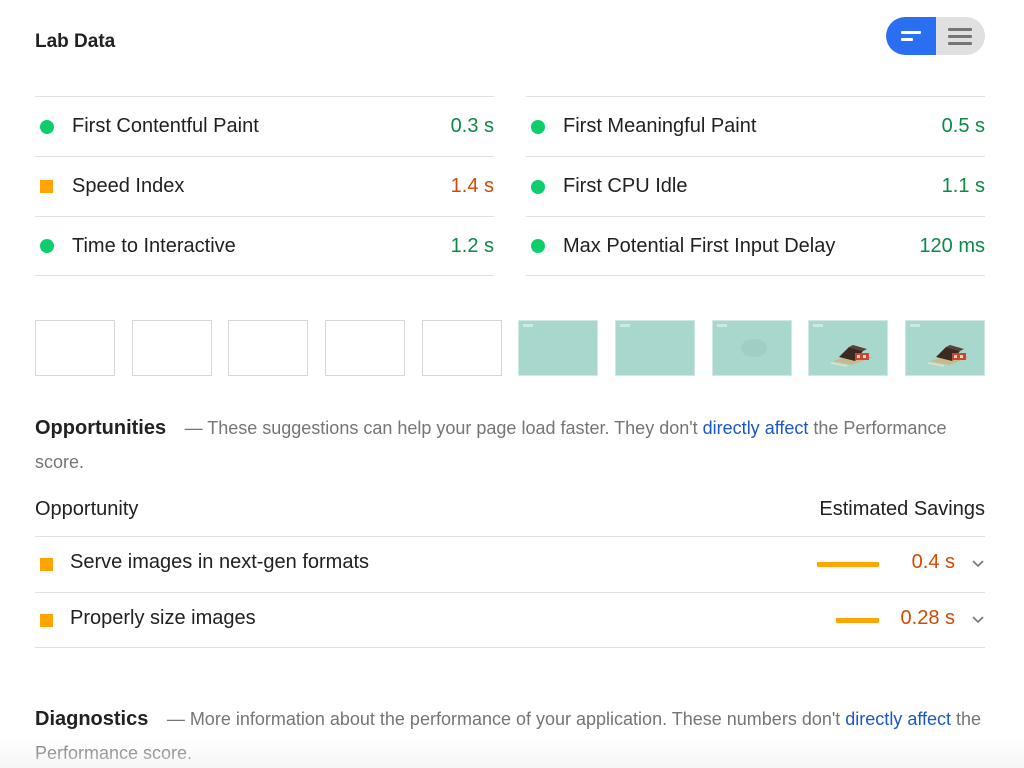 This screenshot has height=768, width=1024. Describe the element at coordinates (128, 186) in the screenshot. I see `metric-label: Speed Index` at that location.